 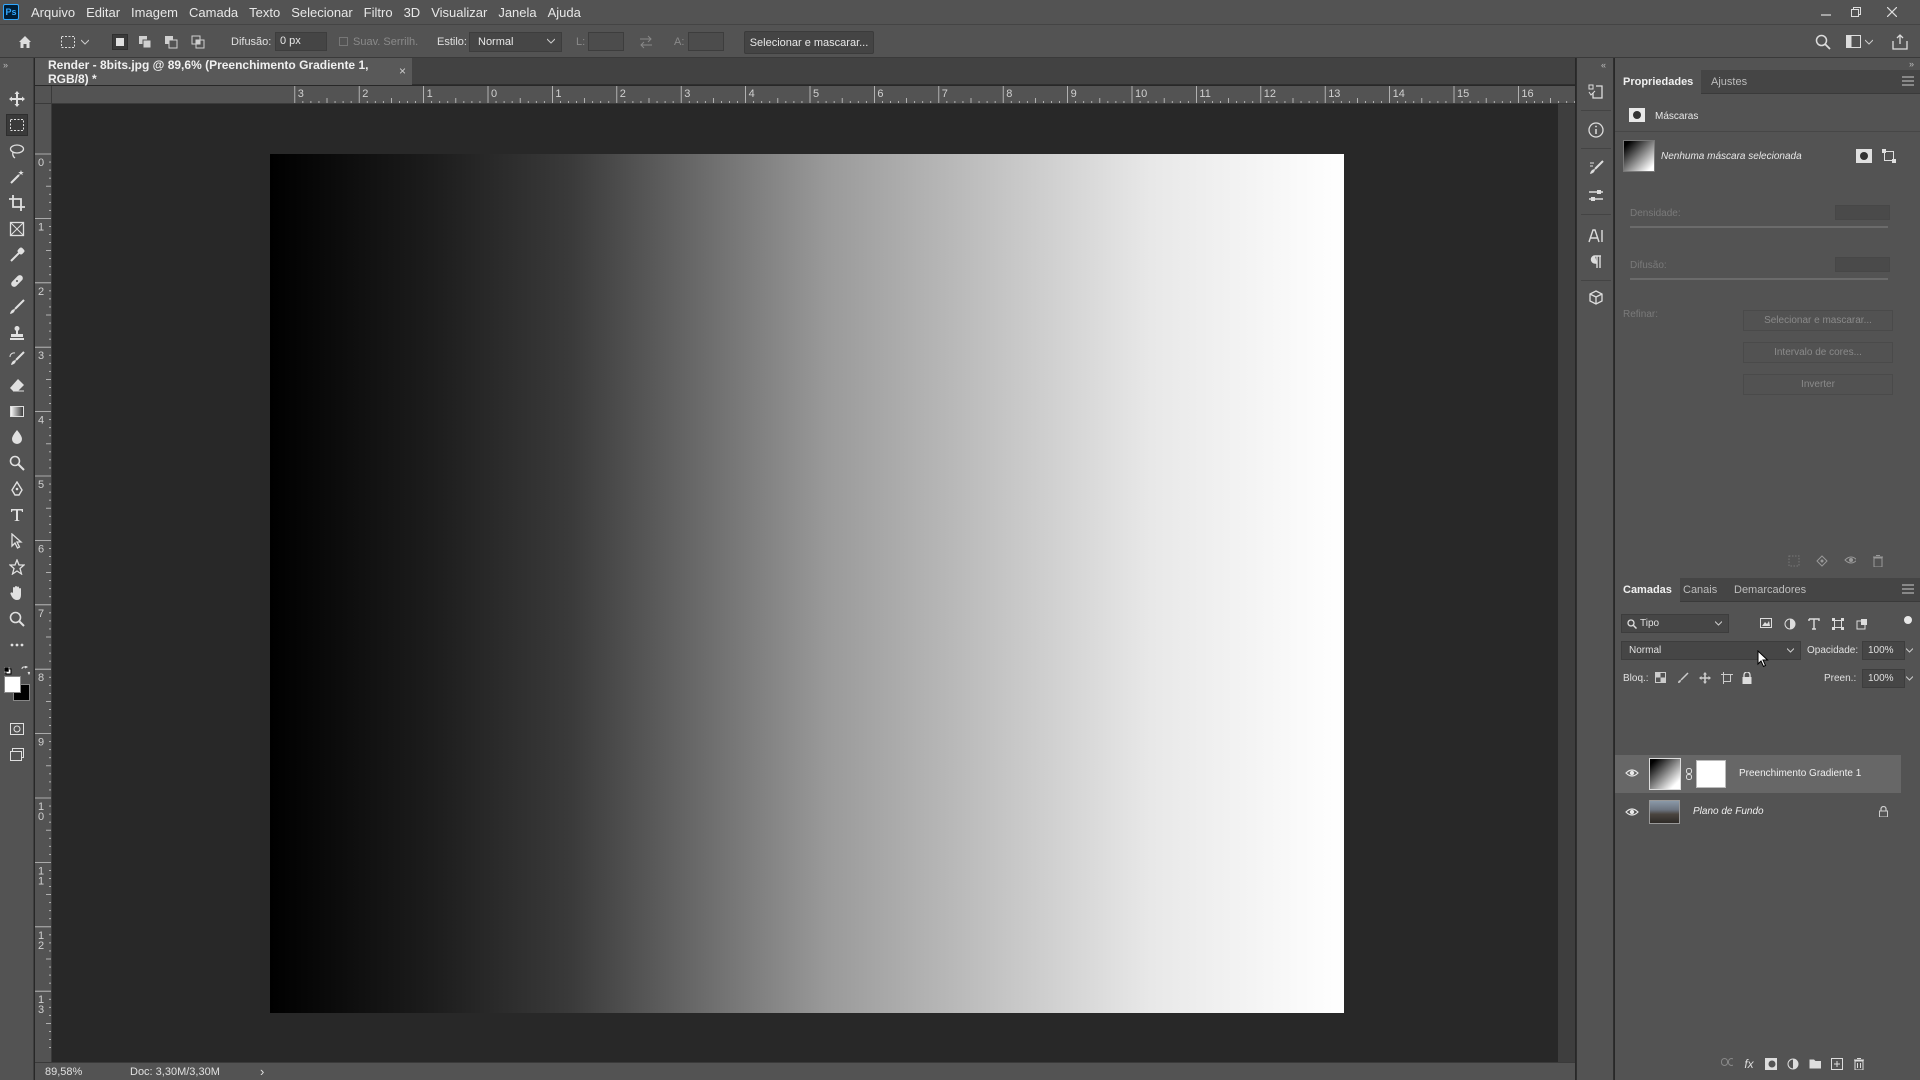 What do you see at coordinates (1908, 620) in the screenshot?
I see `filter-toggle-switch` at bounding box center [1908, 620].